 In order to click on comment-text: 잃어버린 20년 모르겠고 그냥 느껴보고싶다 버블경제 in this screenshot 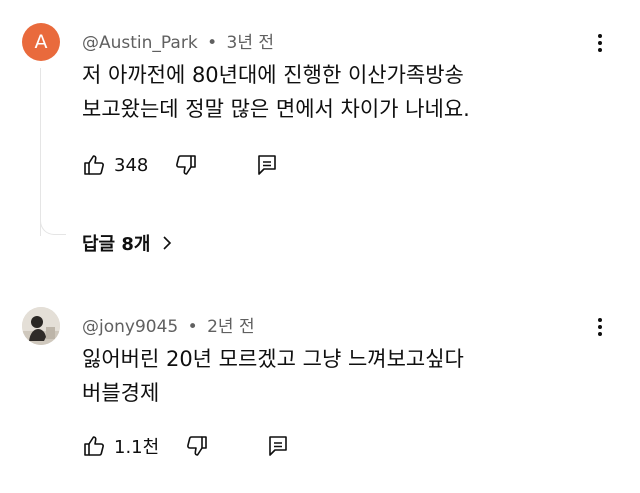, I will do `click(273, 376)`.